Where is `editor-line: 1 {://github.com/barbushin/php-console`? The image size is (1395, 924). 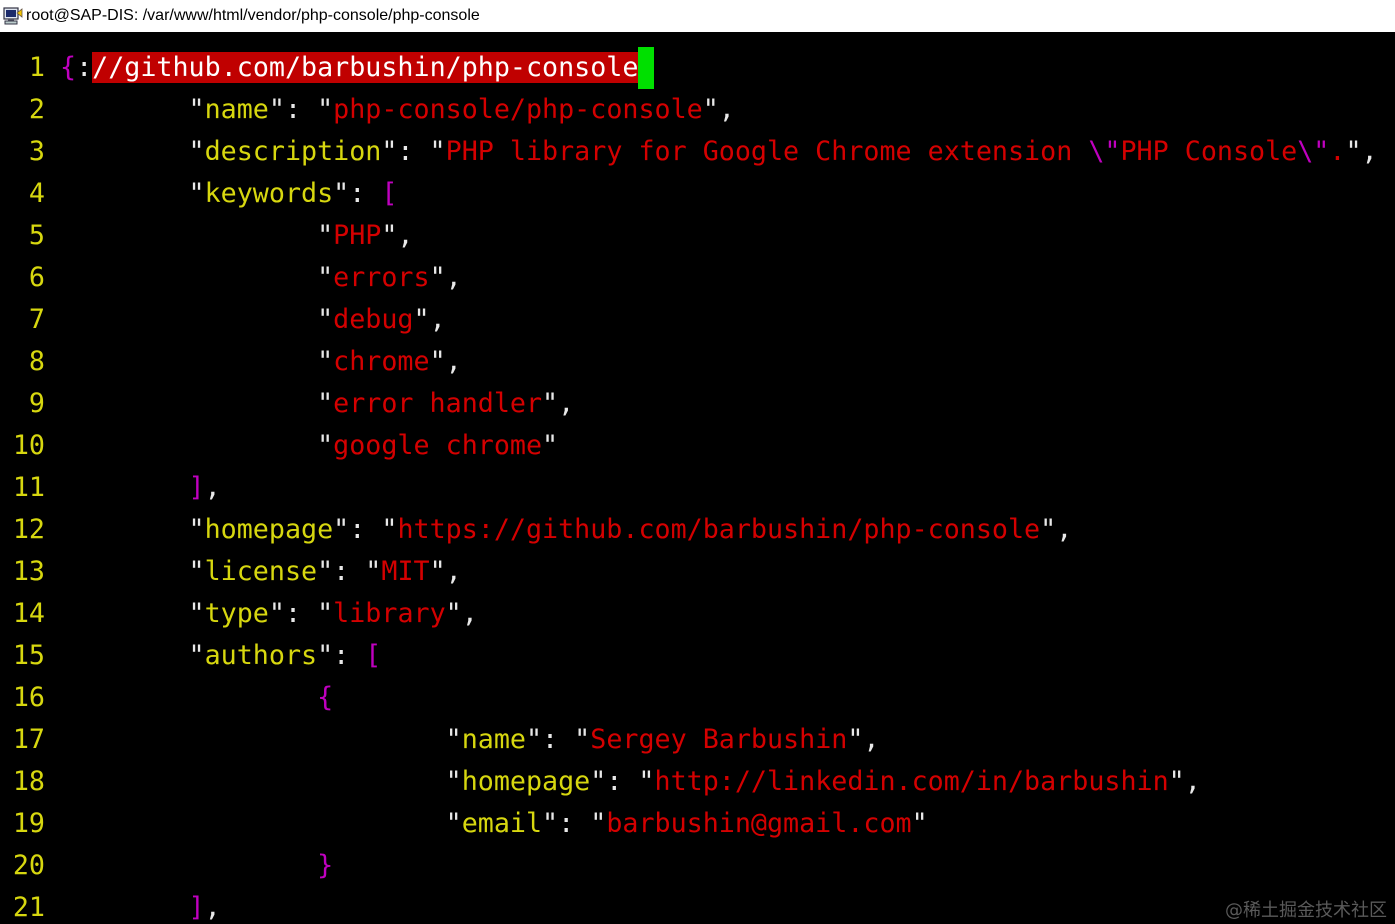 editor-line: 1 {://github.com/barbushin/php-console is located at coordinates (697, 68).